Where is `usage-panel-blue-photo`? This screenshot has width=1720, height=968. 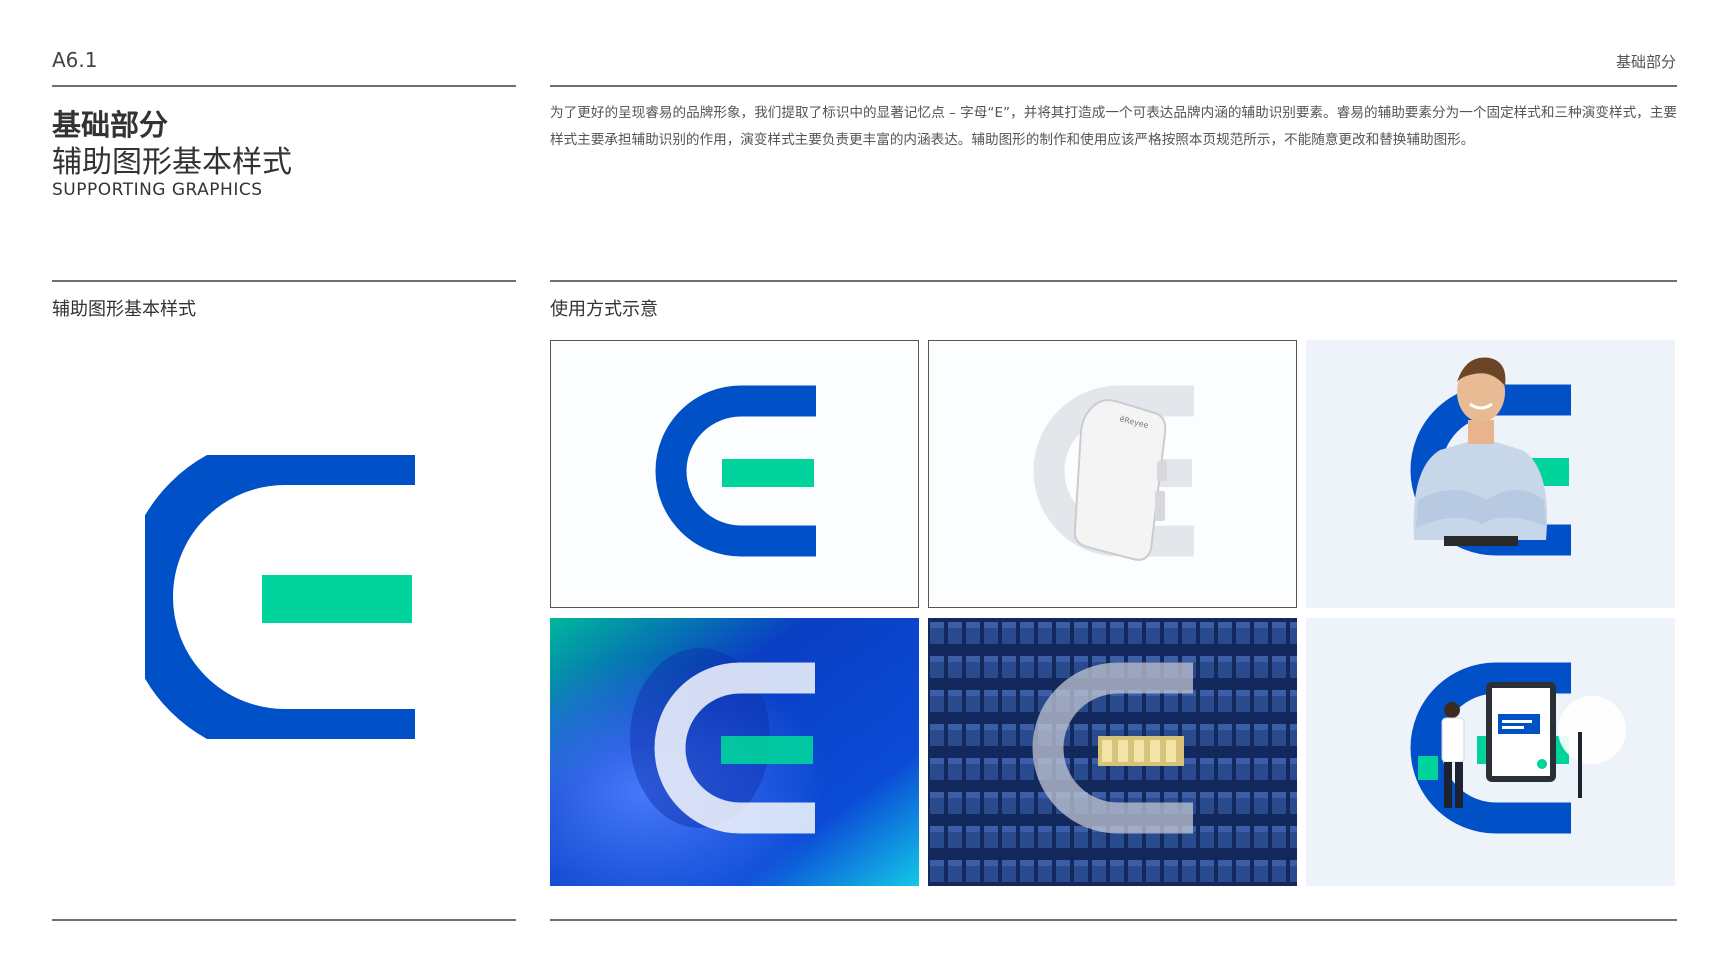 usage-panel-blue-photo is located at coordinates (734, 752).